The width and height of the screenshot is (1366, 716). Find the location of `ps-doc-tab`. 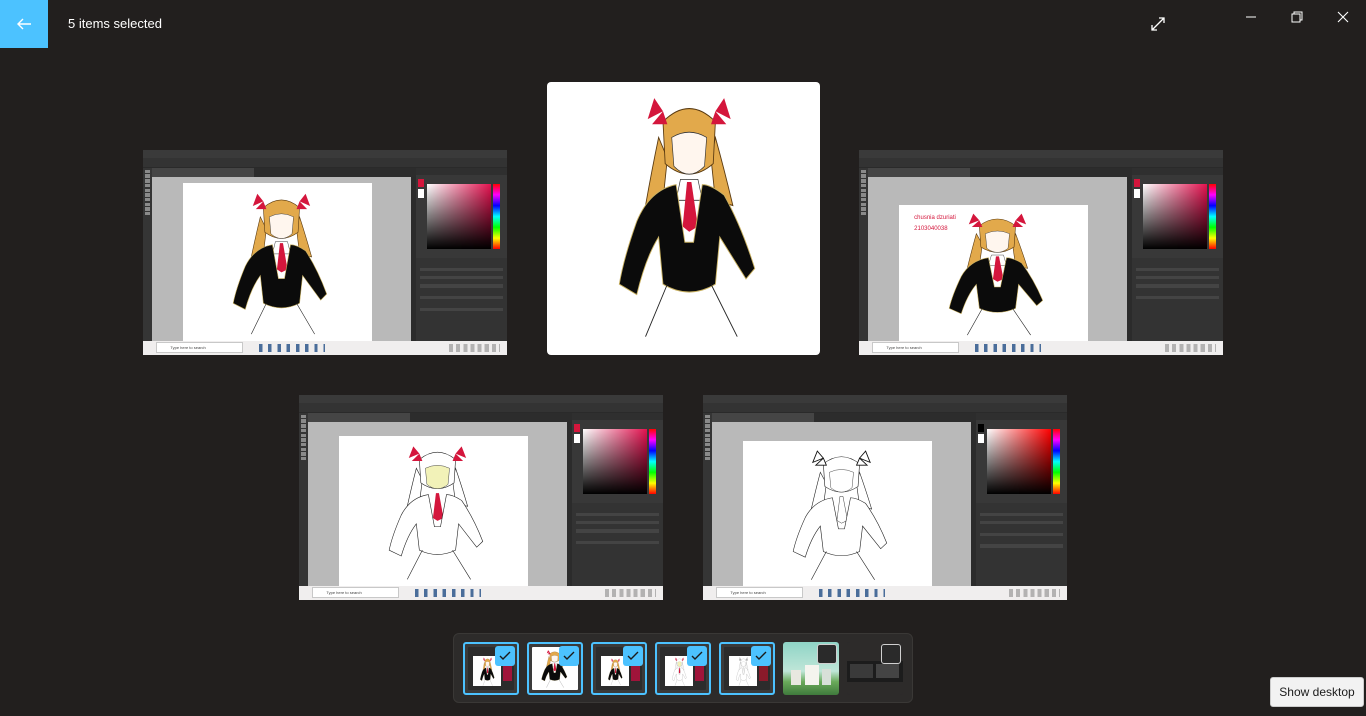

ps-doc-tab is located at coordinates (203, 172).